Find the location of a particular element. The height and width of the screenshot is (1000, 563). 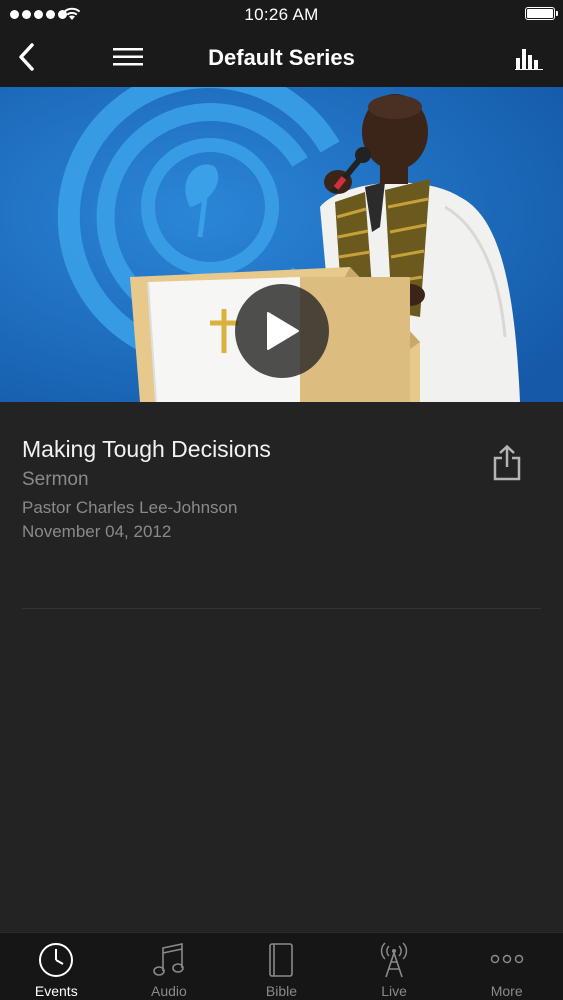

tab-bible: Bible is located at coordinates (281, 966).